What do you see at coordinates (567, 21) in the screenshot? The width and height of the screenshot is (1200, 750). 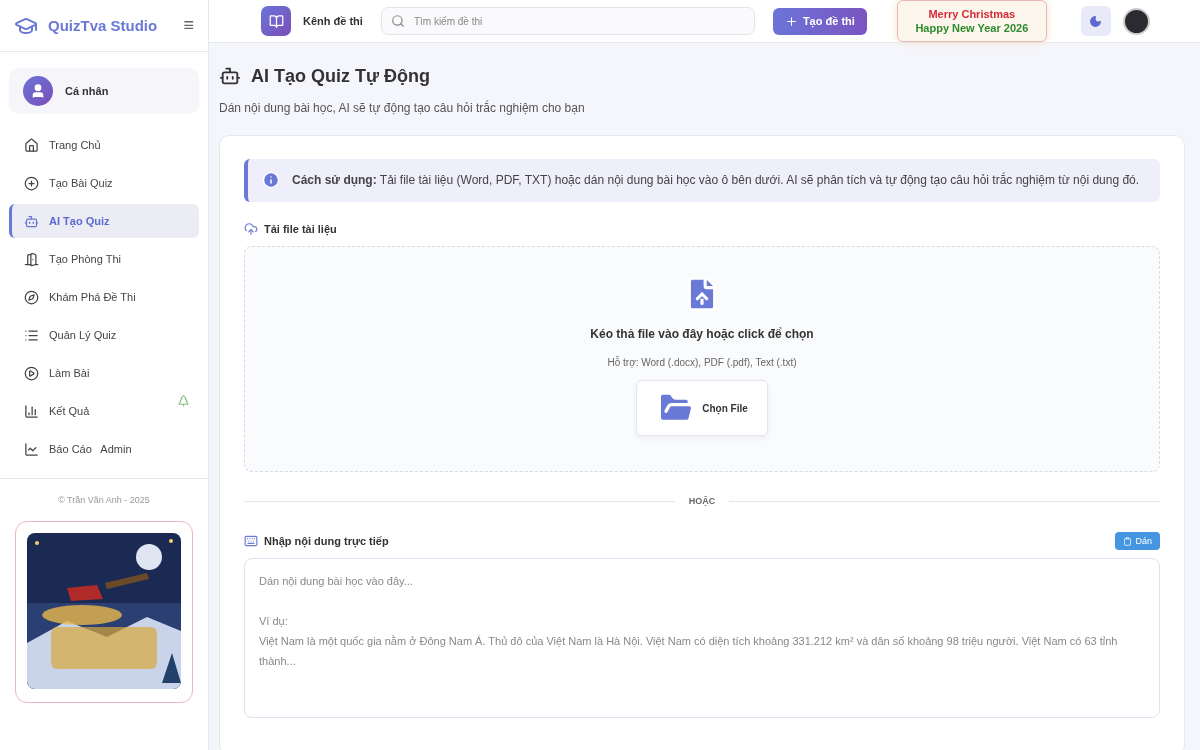 I see `search-field: Tìm kiếm đề thi` at bounding box center [567, 21].